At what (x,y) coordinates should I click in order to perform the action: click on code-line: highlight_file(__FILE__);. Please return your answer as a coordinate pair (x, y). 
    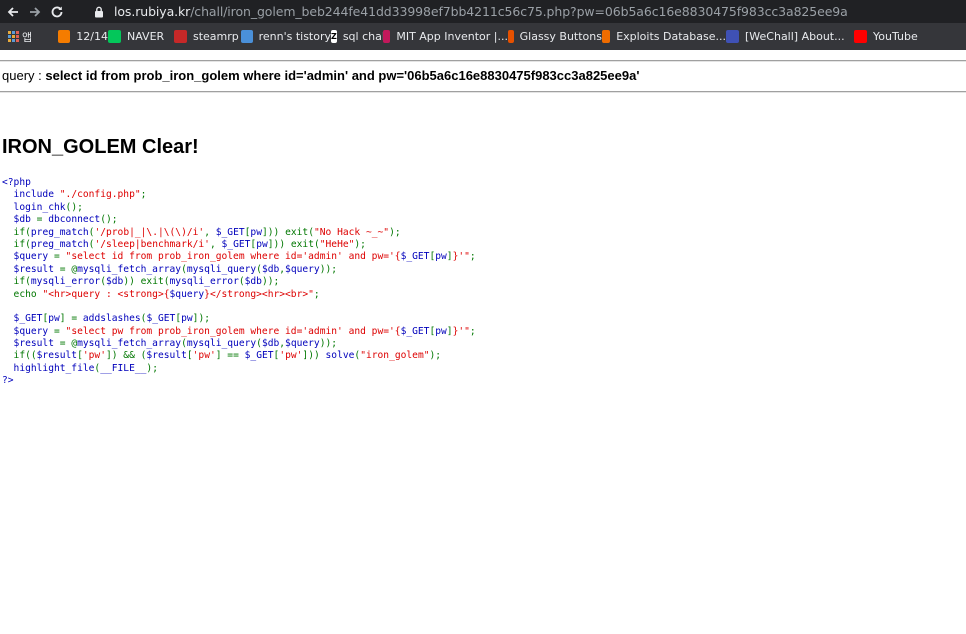
    Looking at the image, I should click on (239, 369).